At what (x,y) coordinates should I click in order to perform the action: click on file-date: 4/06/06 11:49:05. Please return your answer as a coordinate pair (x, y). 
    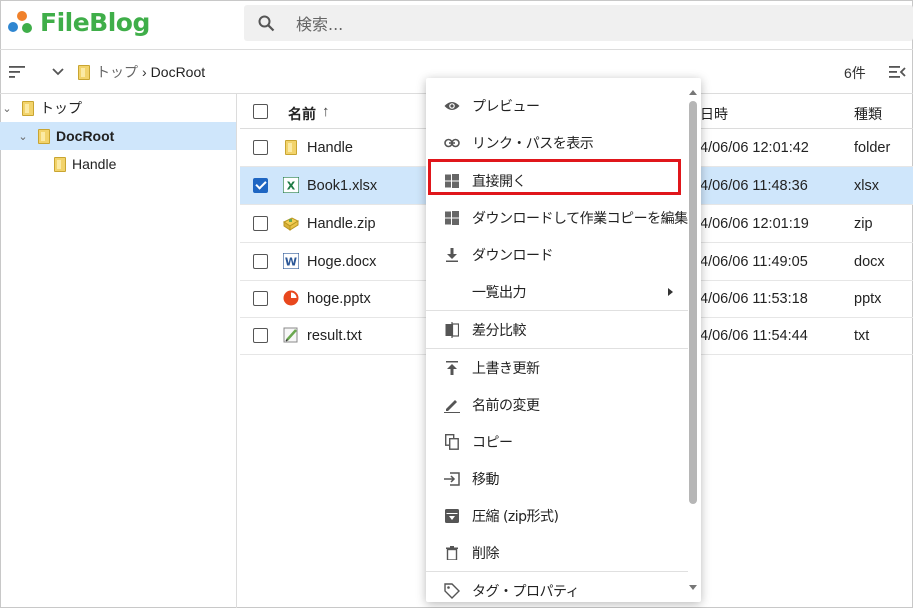
    Looking at the image, I should click on (754, 262).